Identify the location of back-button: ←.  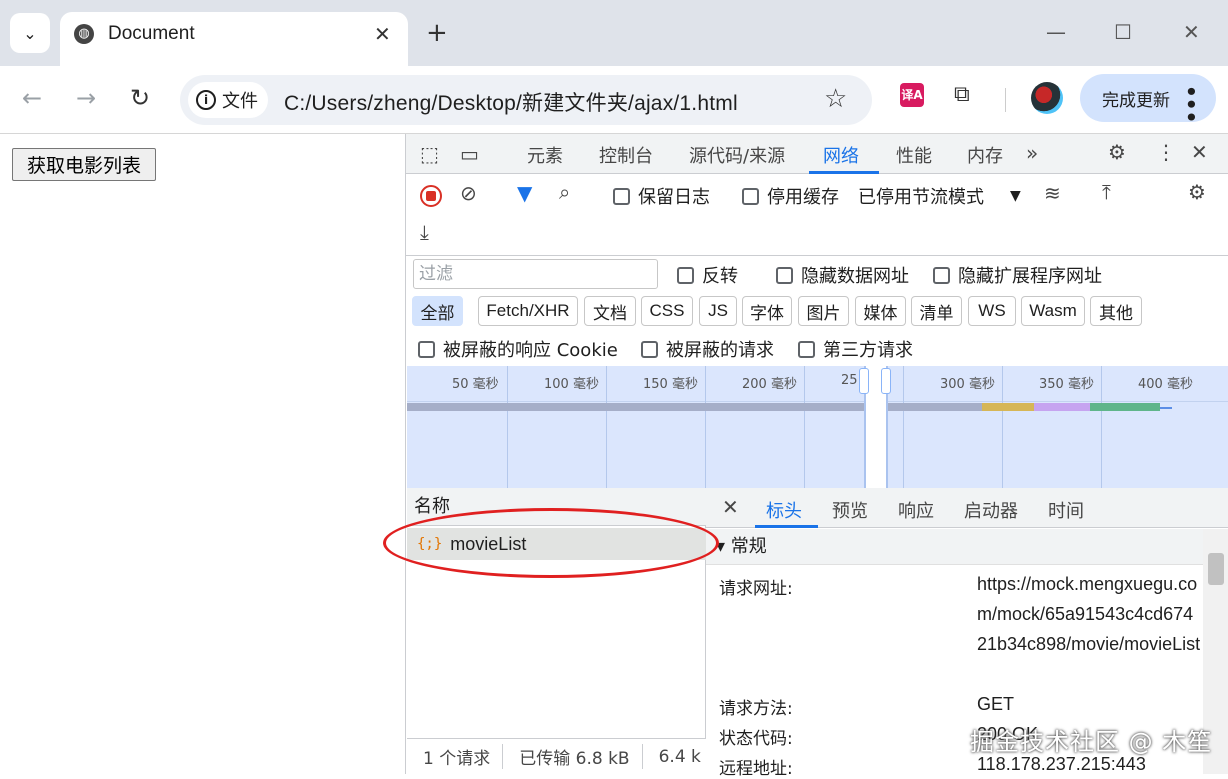
(32, 98).